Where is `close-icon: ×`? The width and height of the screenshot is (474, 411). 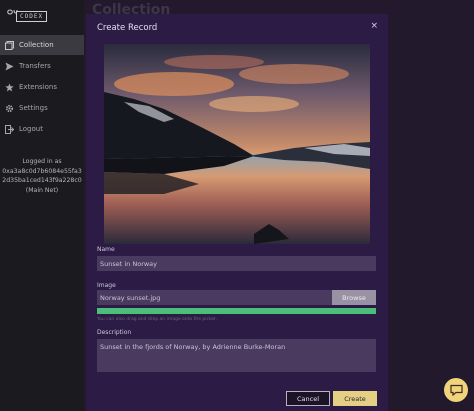 close-icon: × is located at coordinates (374, 26).